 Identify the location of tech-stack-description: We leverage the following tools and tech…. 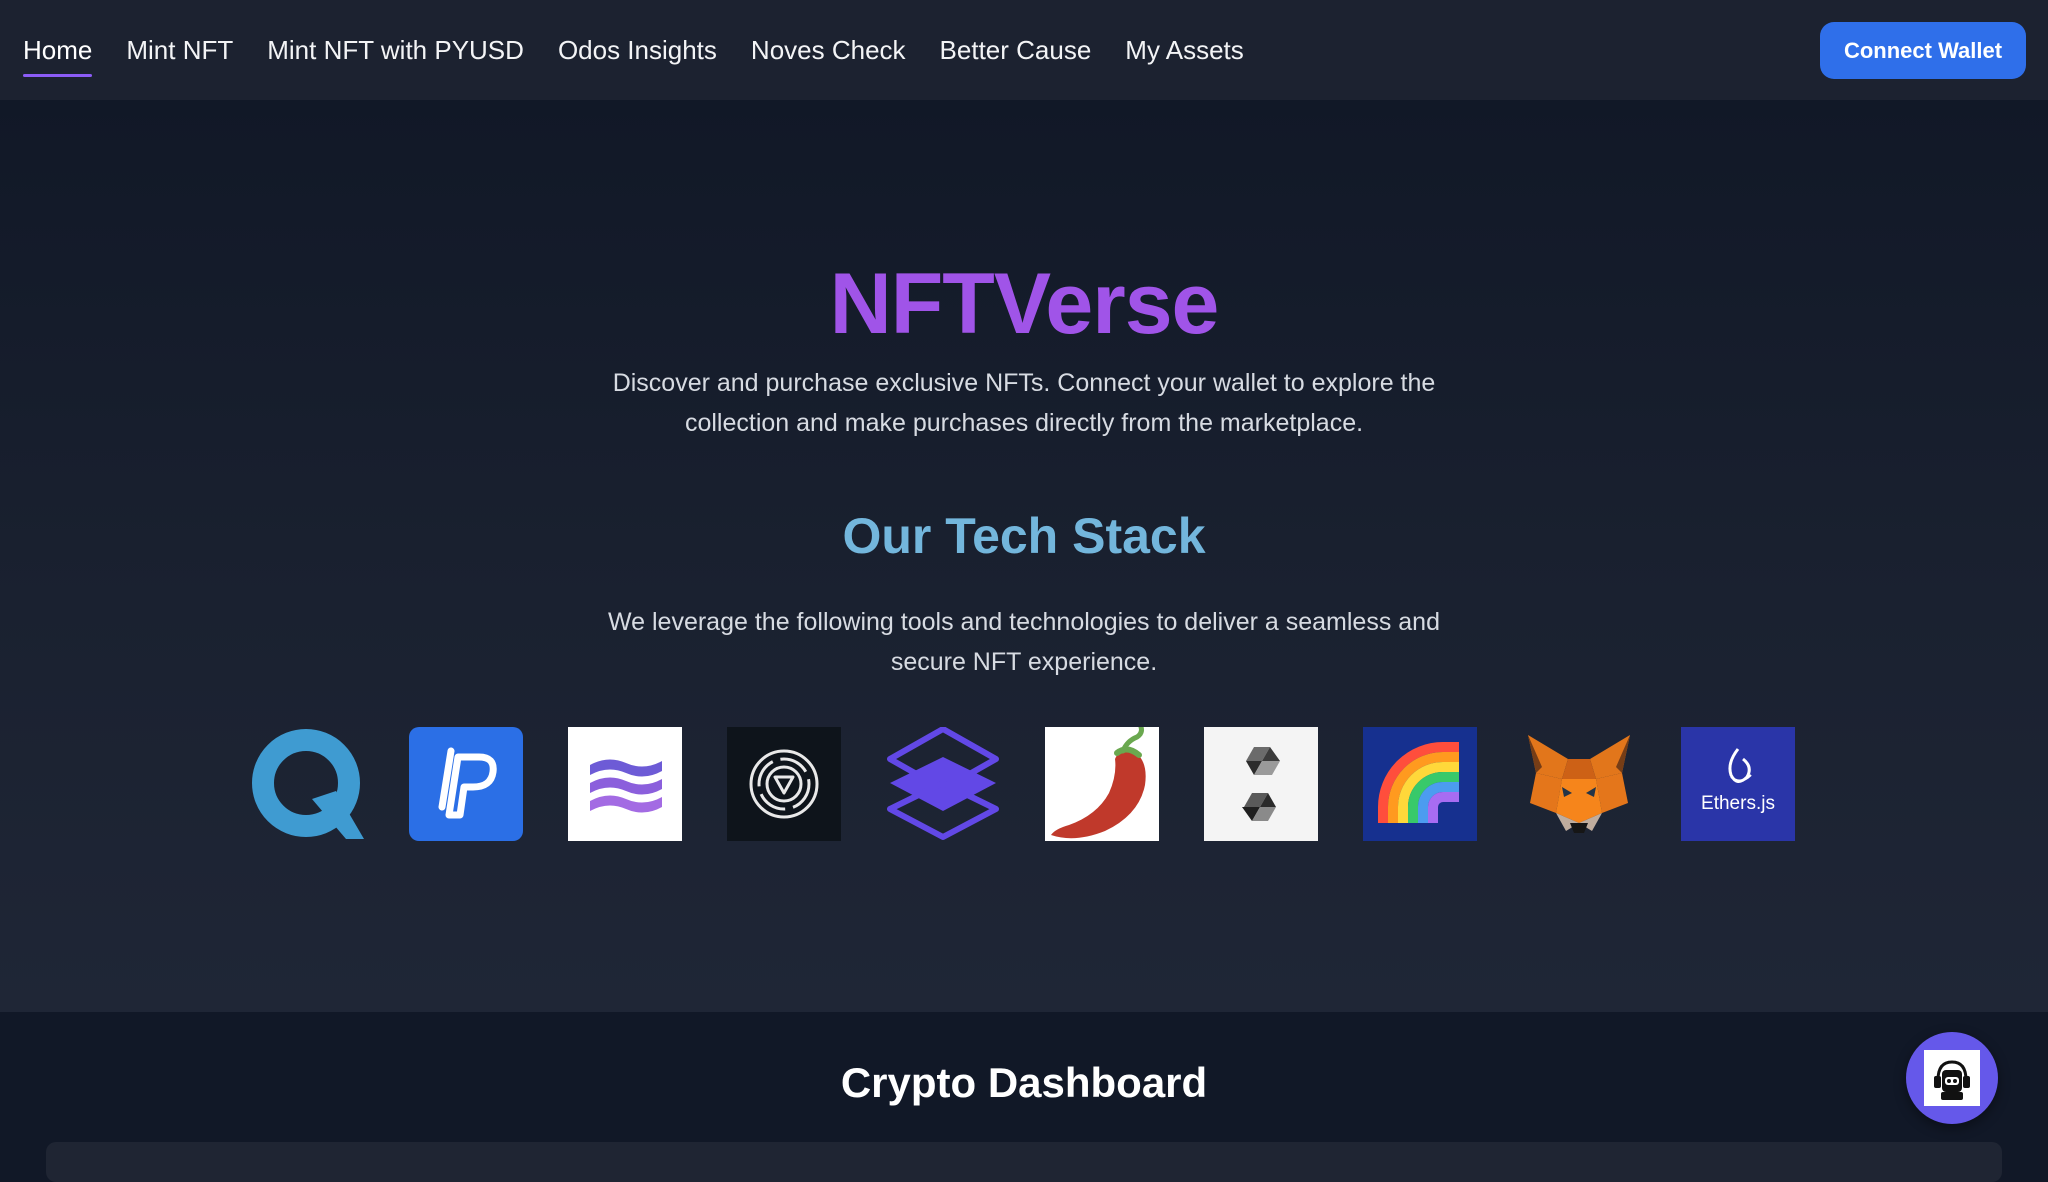
(1024, 642).